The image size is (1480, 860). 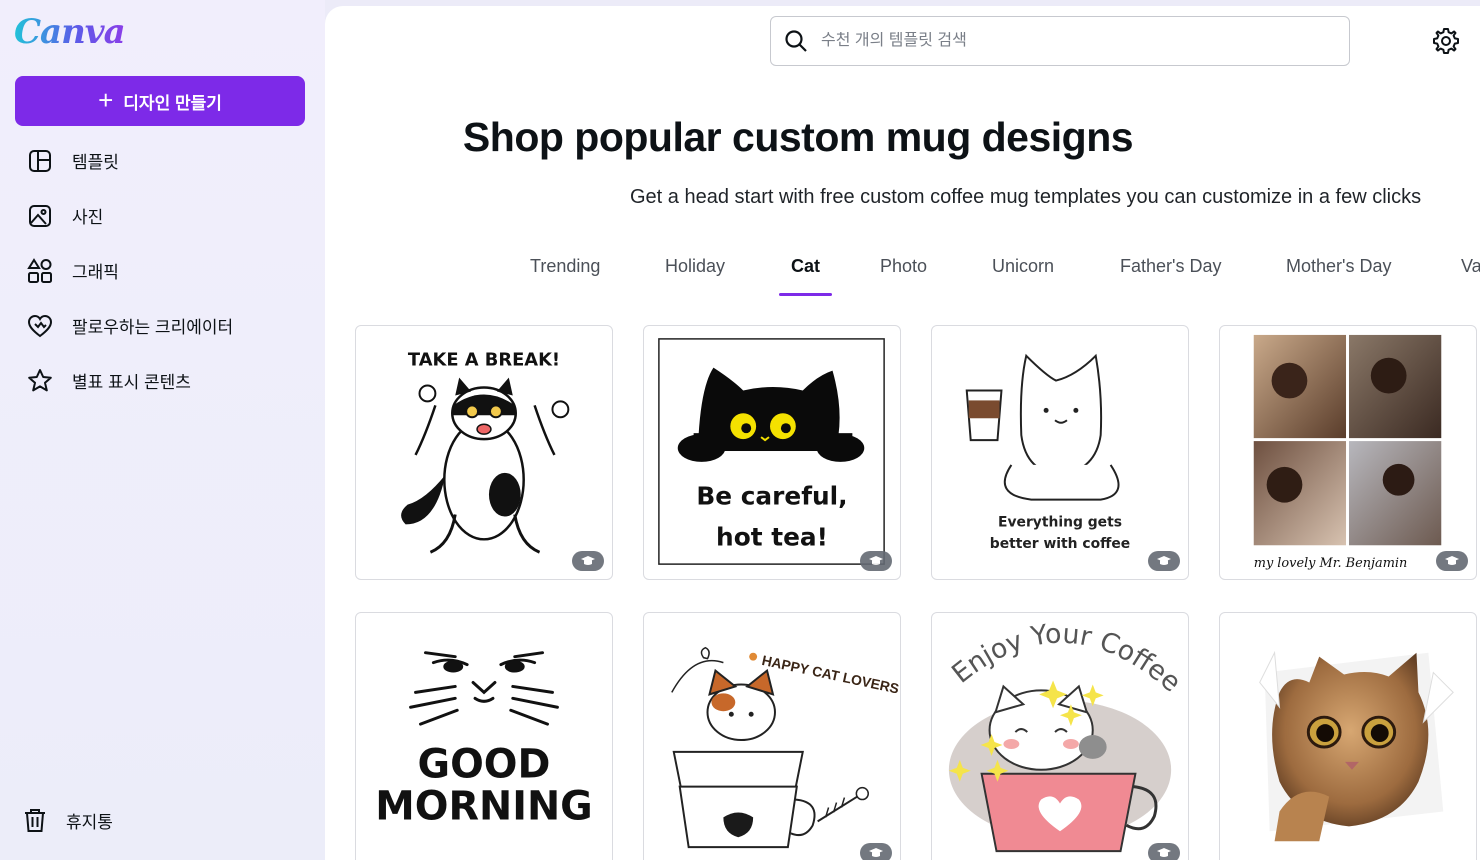 What do you see at coordinates (40, 325) in the screenshot?
I see `heart-icon` at bounding box center [40, 325].